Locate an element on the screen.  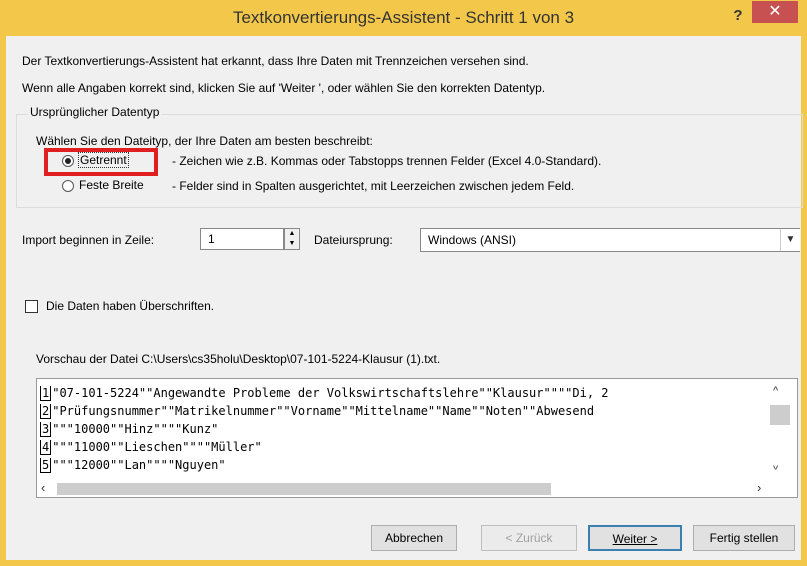
radio-fixed-width-label: Feste Breite is located at coordinates (111, 185).